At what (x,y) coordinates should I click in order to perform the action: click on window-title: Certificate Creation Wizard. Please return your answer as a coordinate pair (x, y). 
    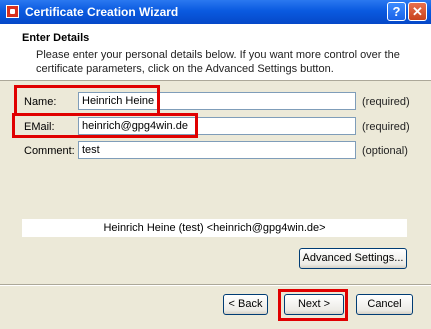
    Looking at the image, I should click on (102, 12).